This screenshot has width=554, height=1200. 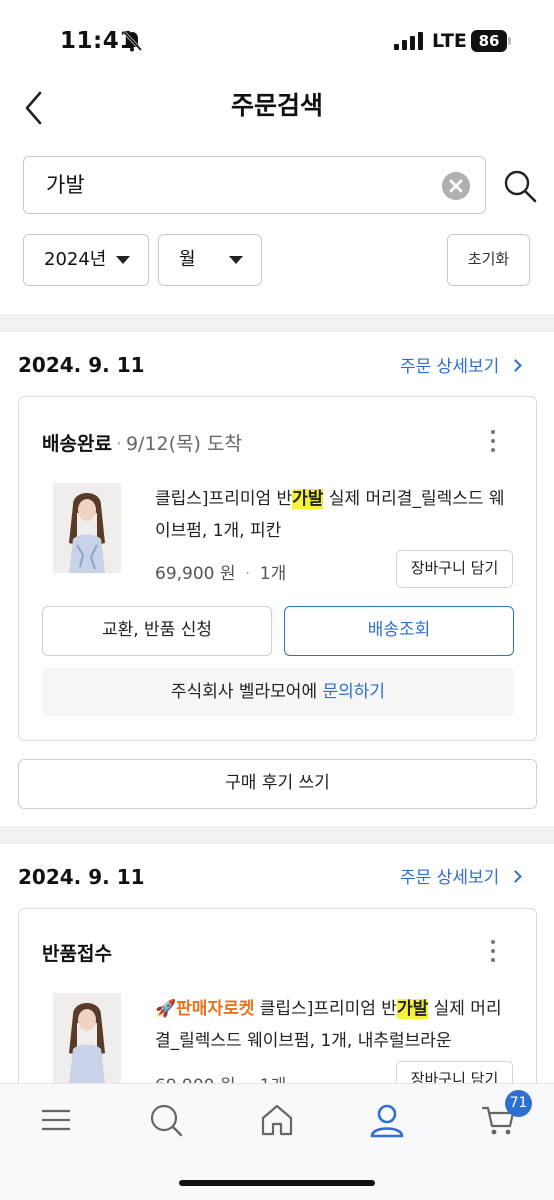 What do you see at coordinates (399, 631) in the screenshot?
I see `track-delivery-button: 배송조회` at bounding box center [399, 631].